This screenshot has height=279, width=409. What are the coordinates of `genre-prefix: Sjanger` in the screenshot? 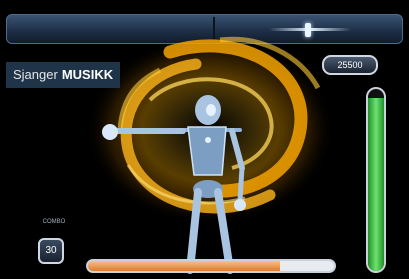 It's located at (35, 74).